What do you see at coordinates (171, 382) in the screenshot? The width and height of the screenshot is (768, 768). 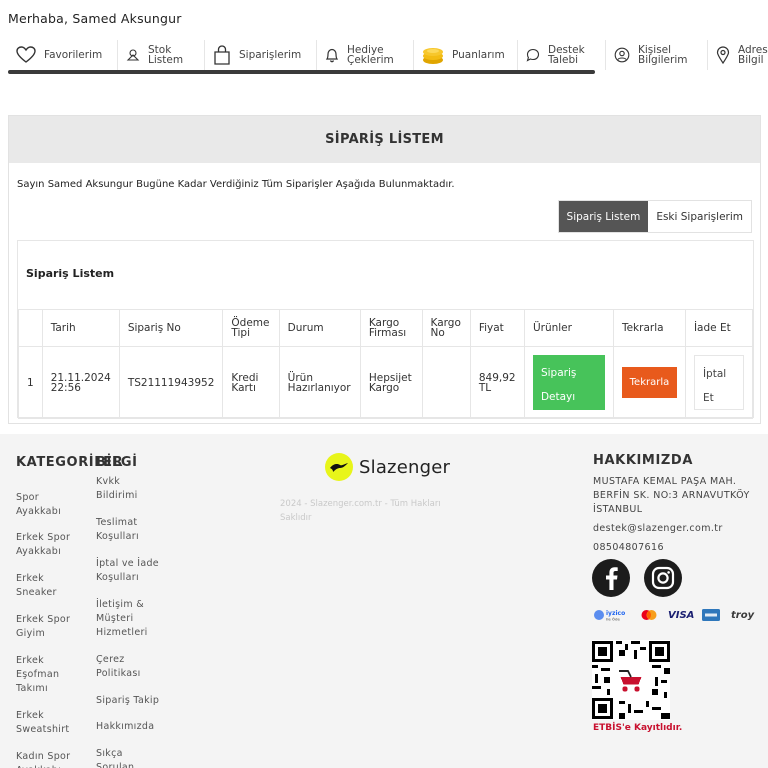 I see `order-number: TS21111943952` at bounding box center [171, 382].